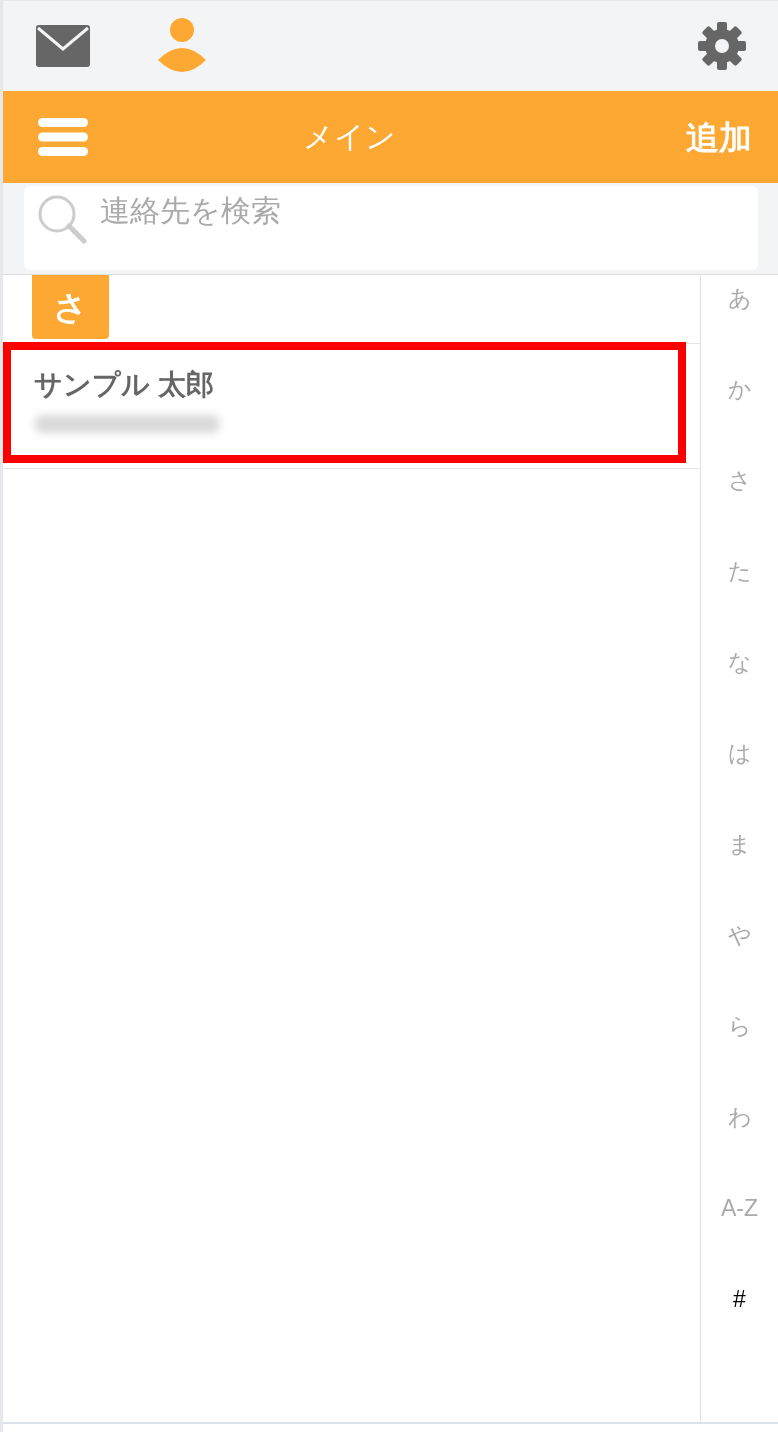 The width and height of the screenshot is (778, 1432). What do you see at coordinates (63, 46) in the screenshot?
I see `envelope-icon` at bounding box center [63, 46].